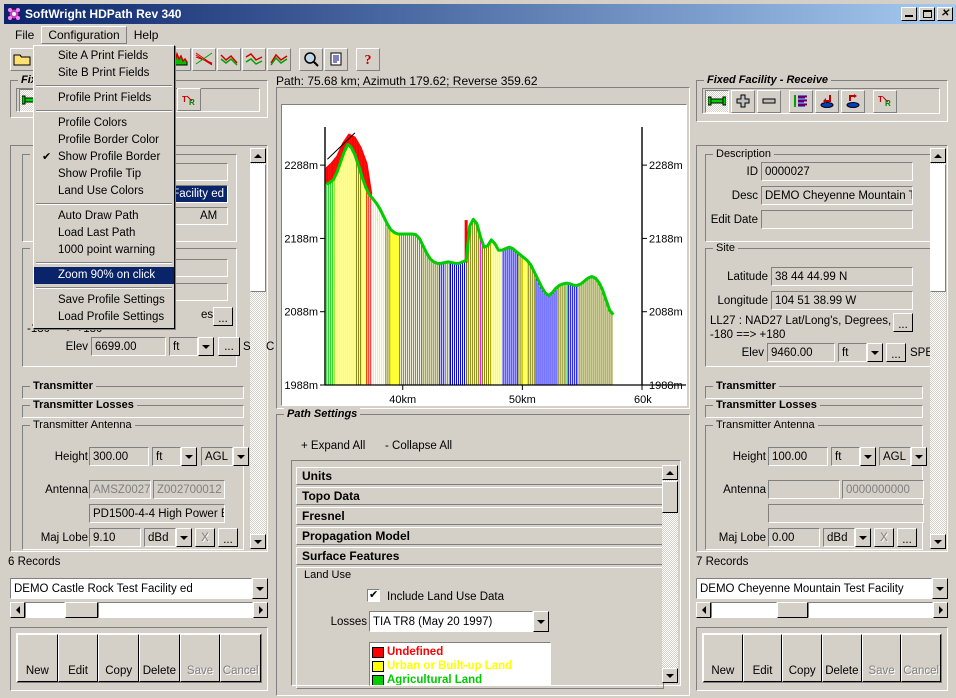  Describe the element at coordinates (104, 174) in the screenshot. I see `menu-item-show-profile-tip: Show Profile Tip` at that location.